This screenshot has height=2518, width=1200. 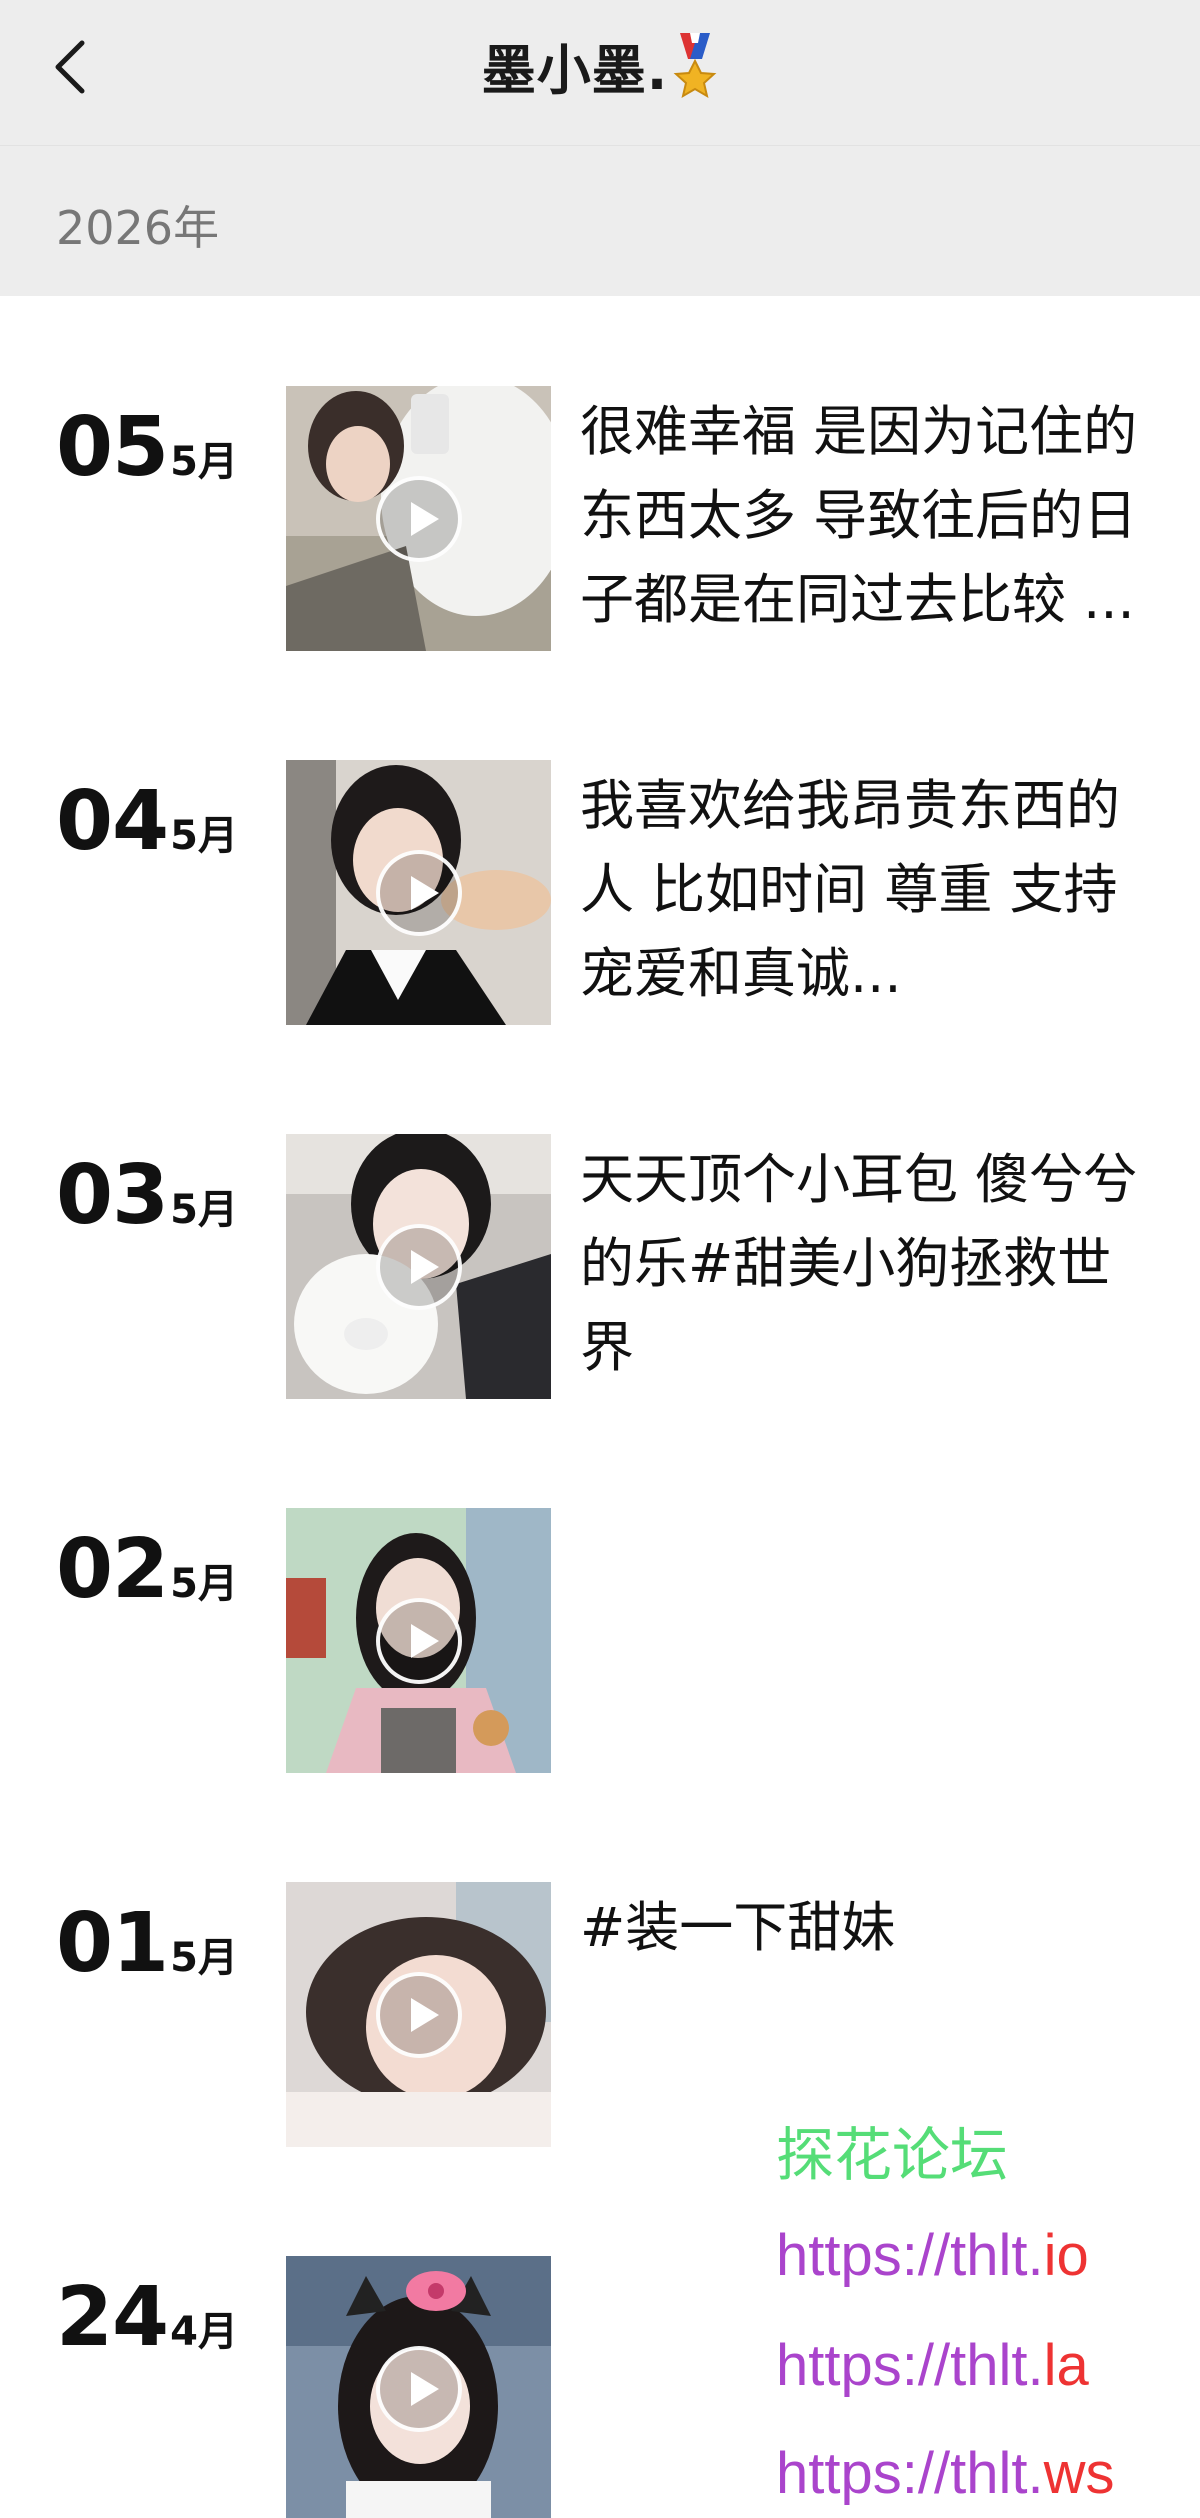 What do you see at coordinates (575, 70) in the screenshot?
I see `page-title-text: 墨小墨.` at bounding box center [575, 70].